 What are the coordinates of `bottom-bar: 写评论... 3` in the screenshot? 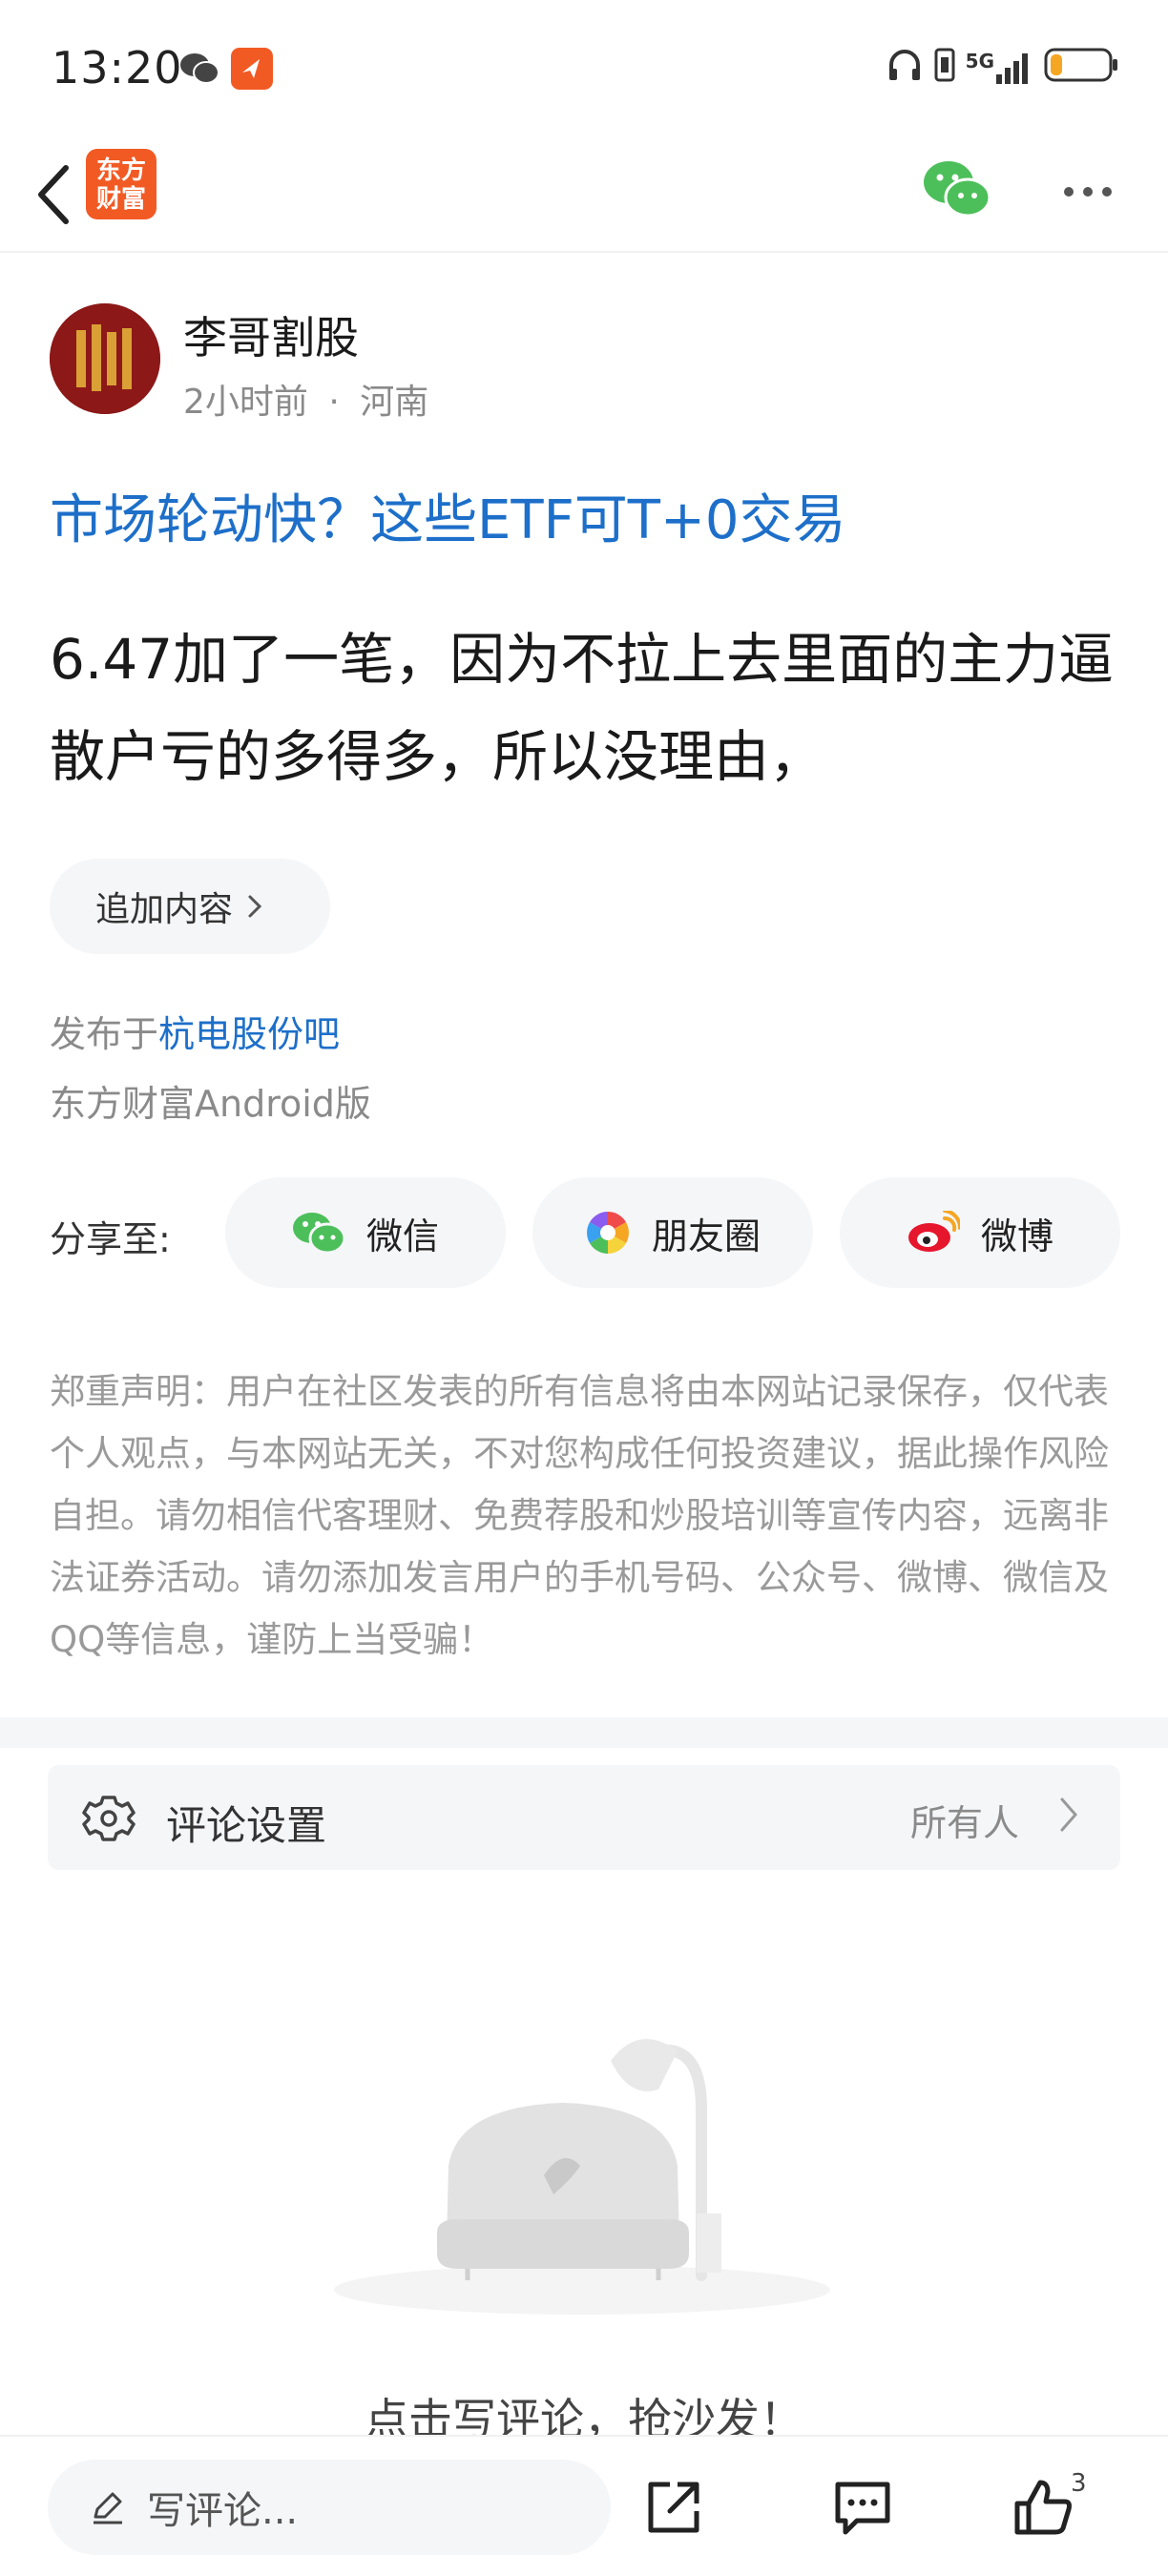 It's located at (584, 2505).